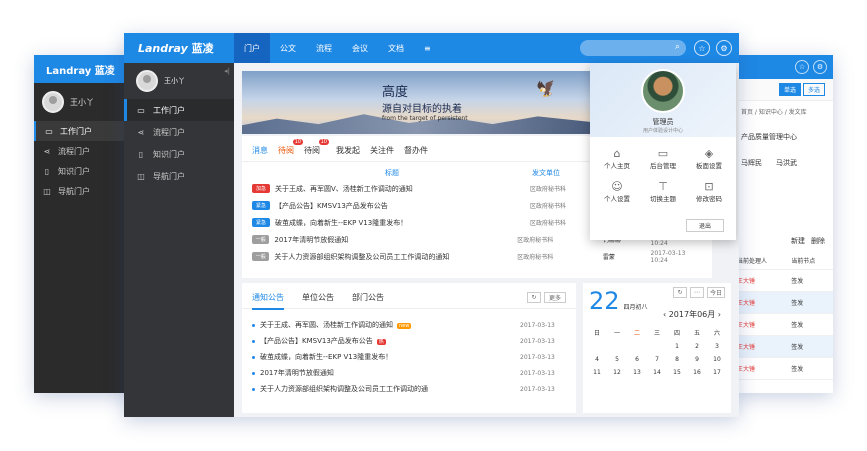 This screenshot has height=451, width=867. I want to click on calendar-day-cell: 3, so click(717, 346).